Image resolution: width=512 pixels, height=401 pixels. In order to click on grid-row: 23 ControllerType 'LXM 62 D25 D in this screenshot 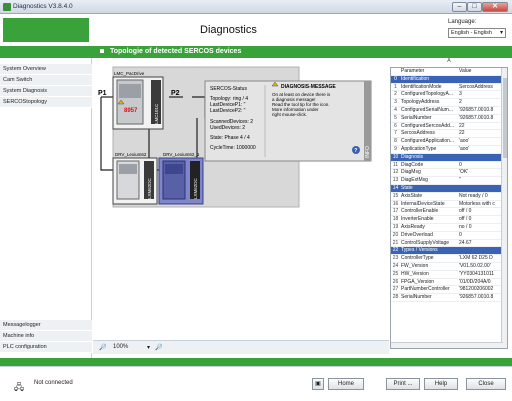, I will do `click(449, 259)`.